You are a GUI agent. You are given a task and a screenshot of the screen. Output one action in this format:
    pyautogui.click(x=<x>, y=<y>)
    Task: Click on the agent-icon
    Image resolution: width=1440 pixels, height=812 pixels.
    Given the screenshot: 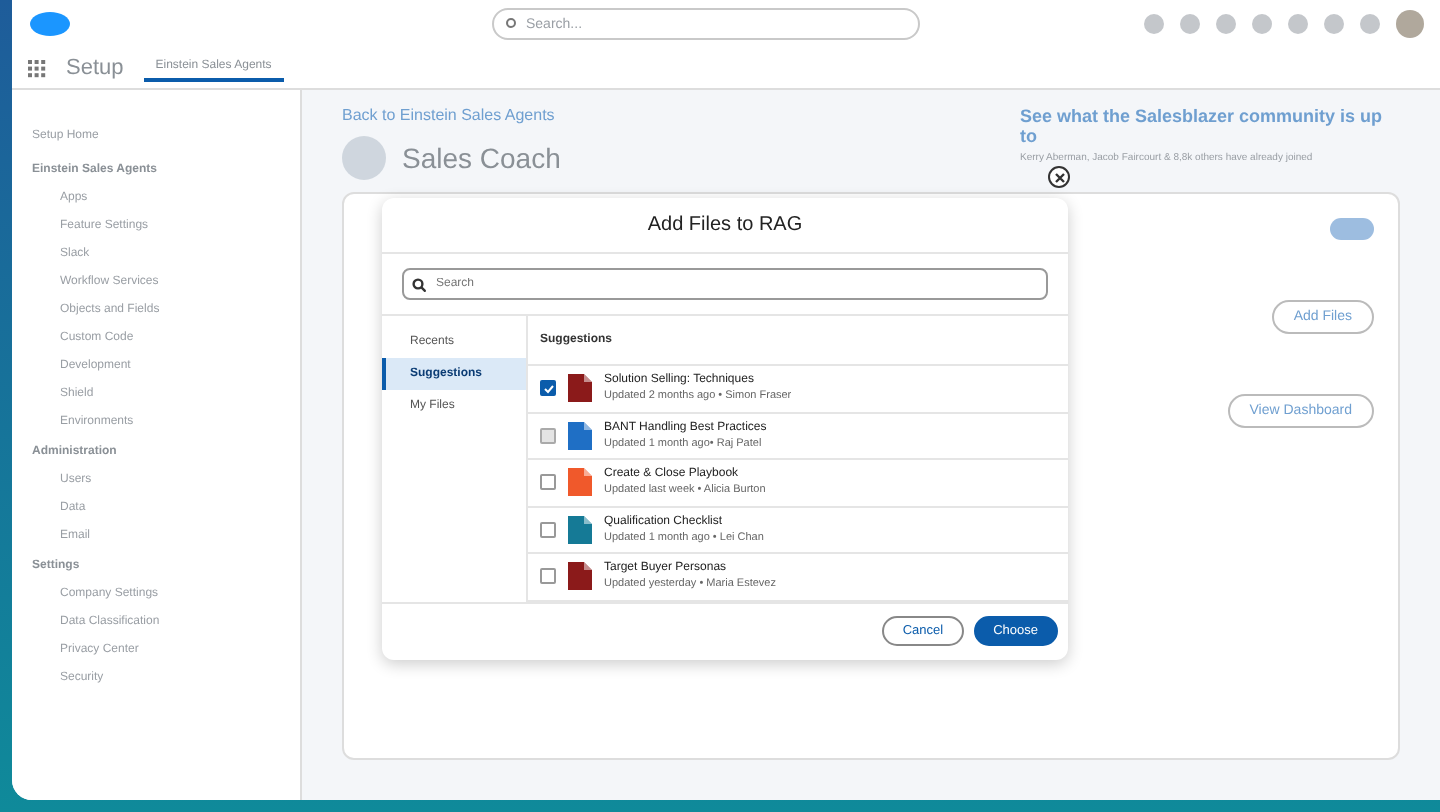 What is the action you would take?
    pyautogui.click(x=364, y=158)
    